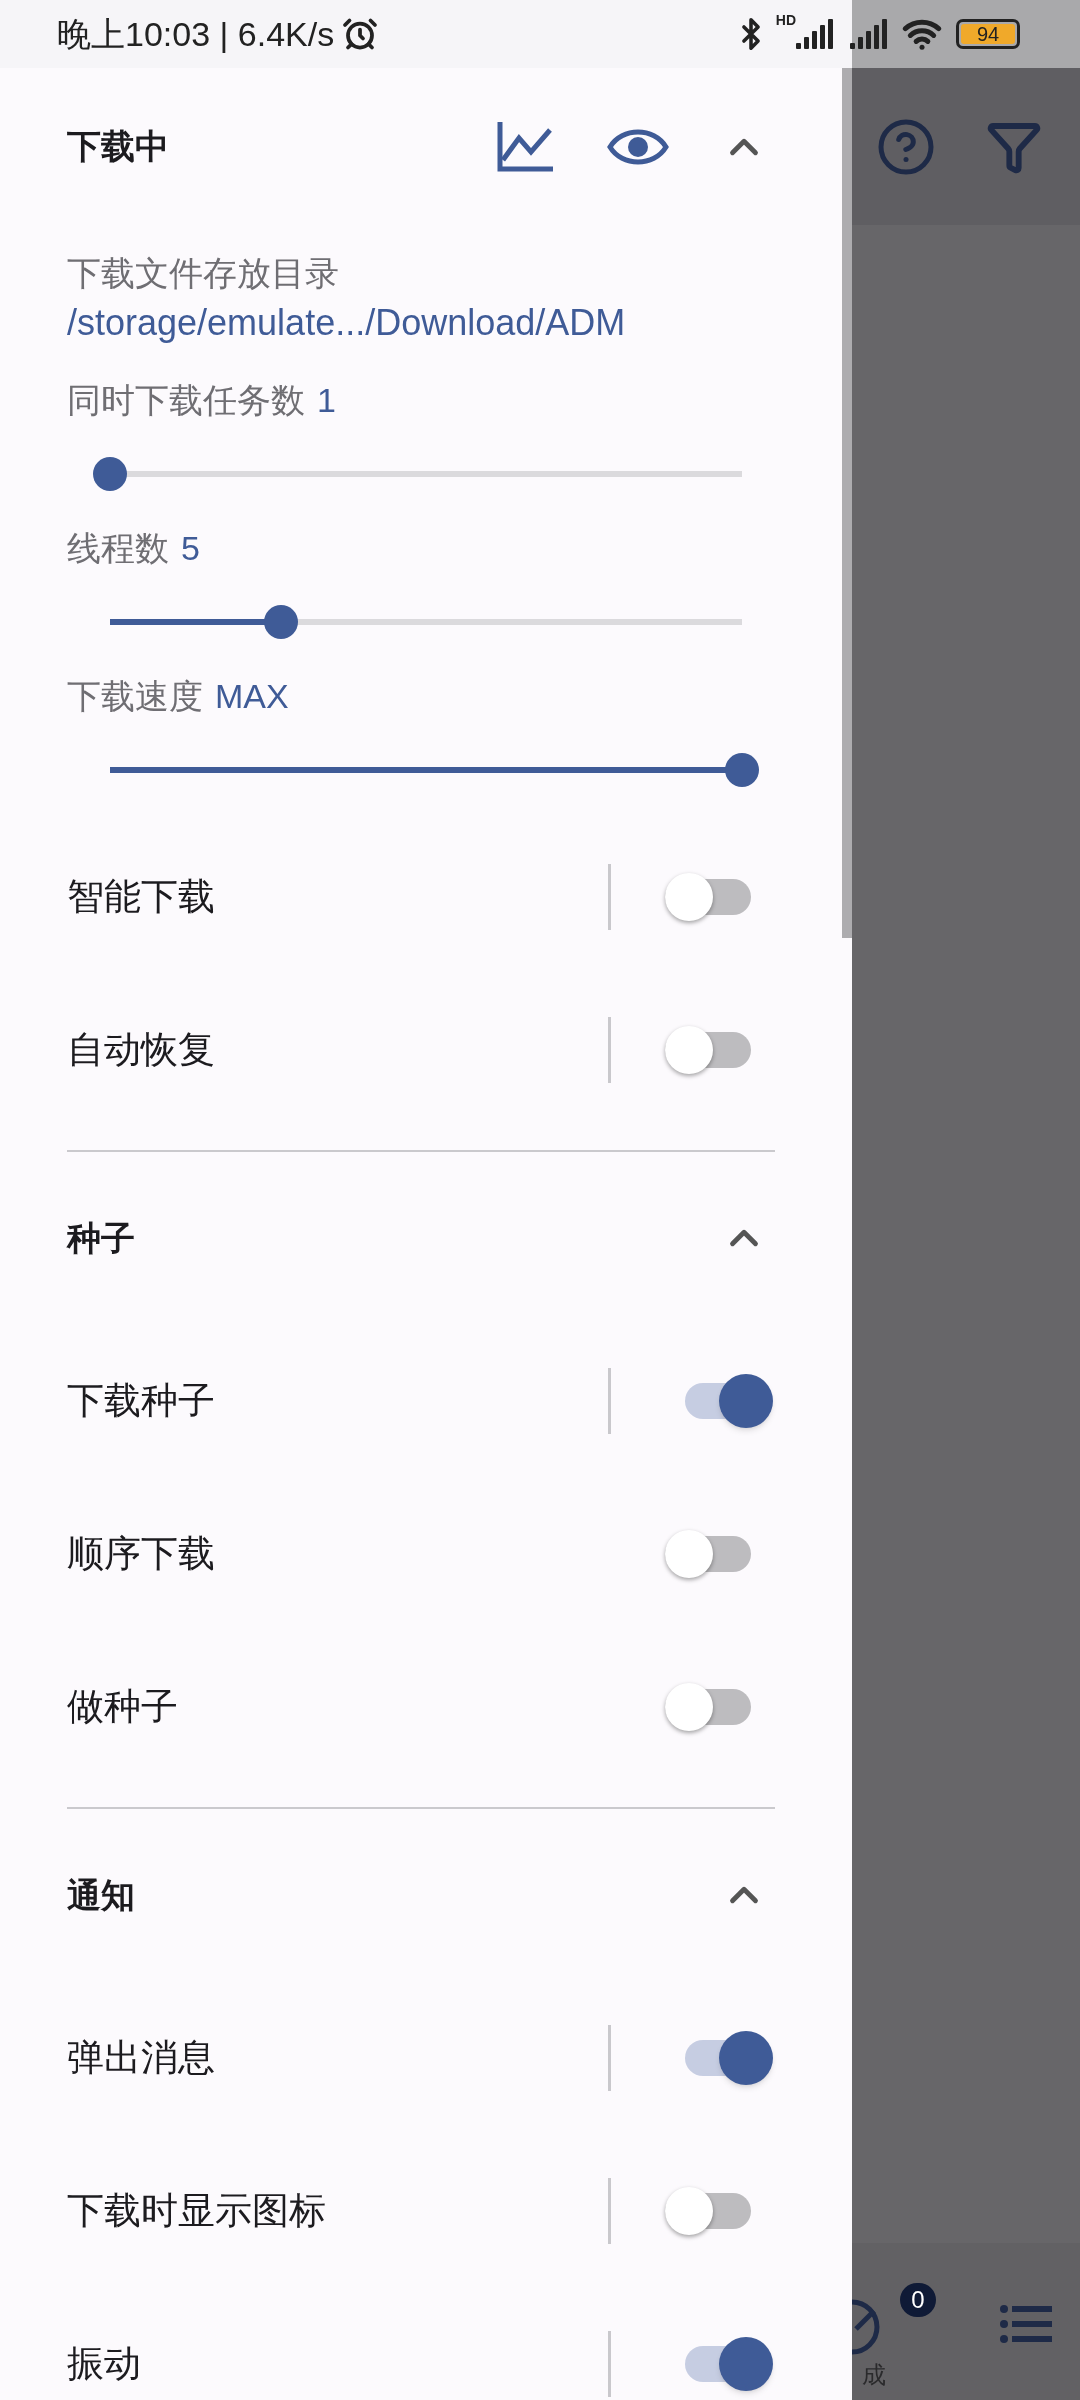  Describe the element at coordinates (141, 896) in the screenshot. I see `setting-label: 智能下载` at that location.